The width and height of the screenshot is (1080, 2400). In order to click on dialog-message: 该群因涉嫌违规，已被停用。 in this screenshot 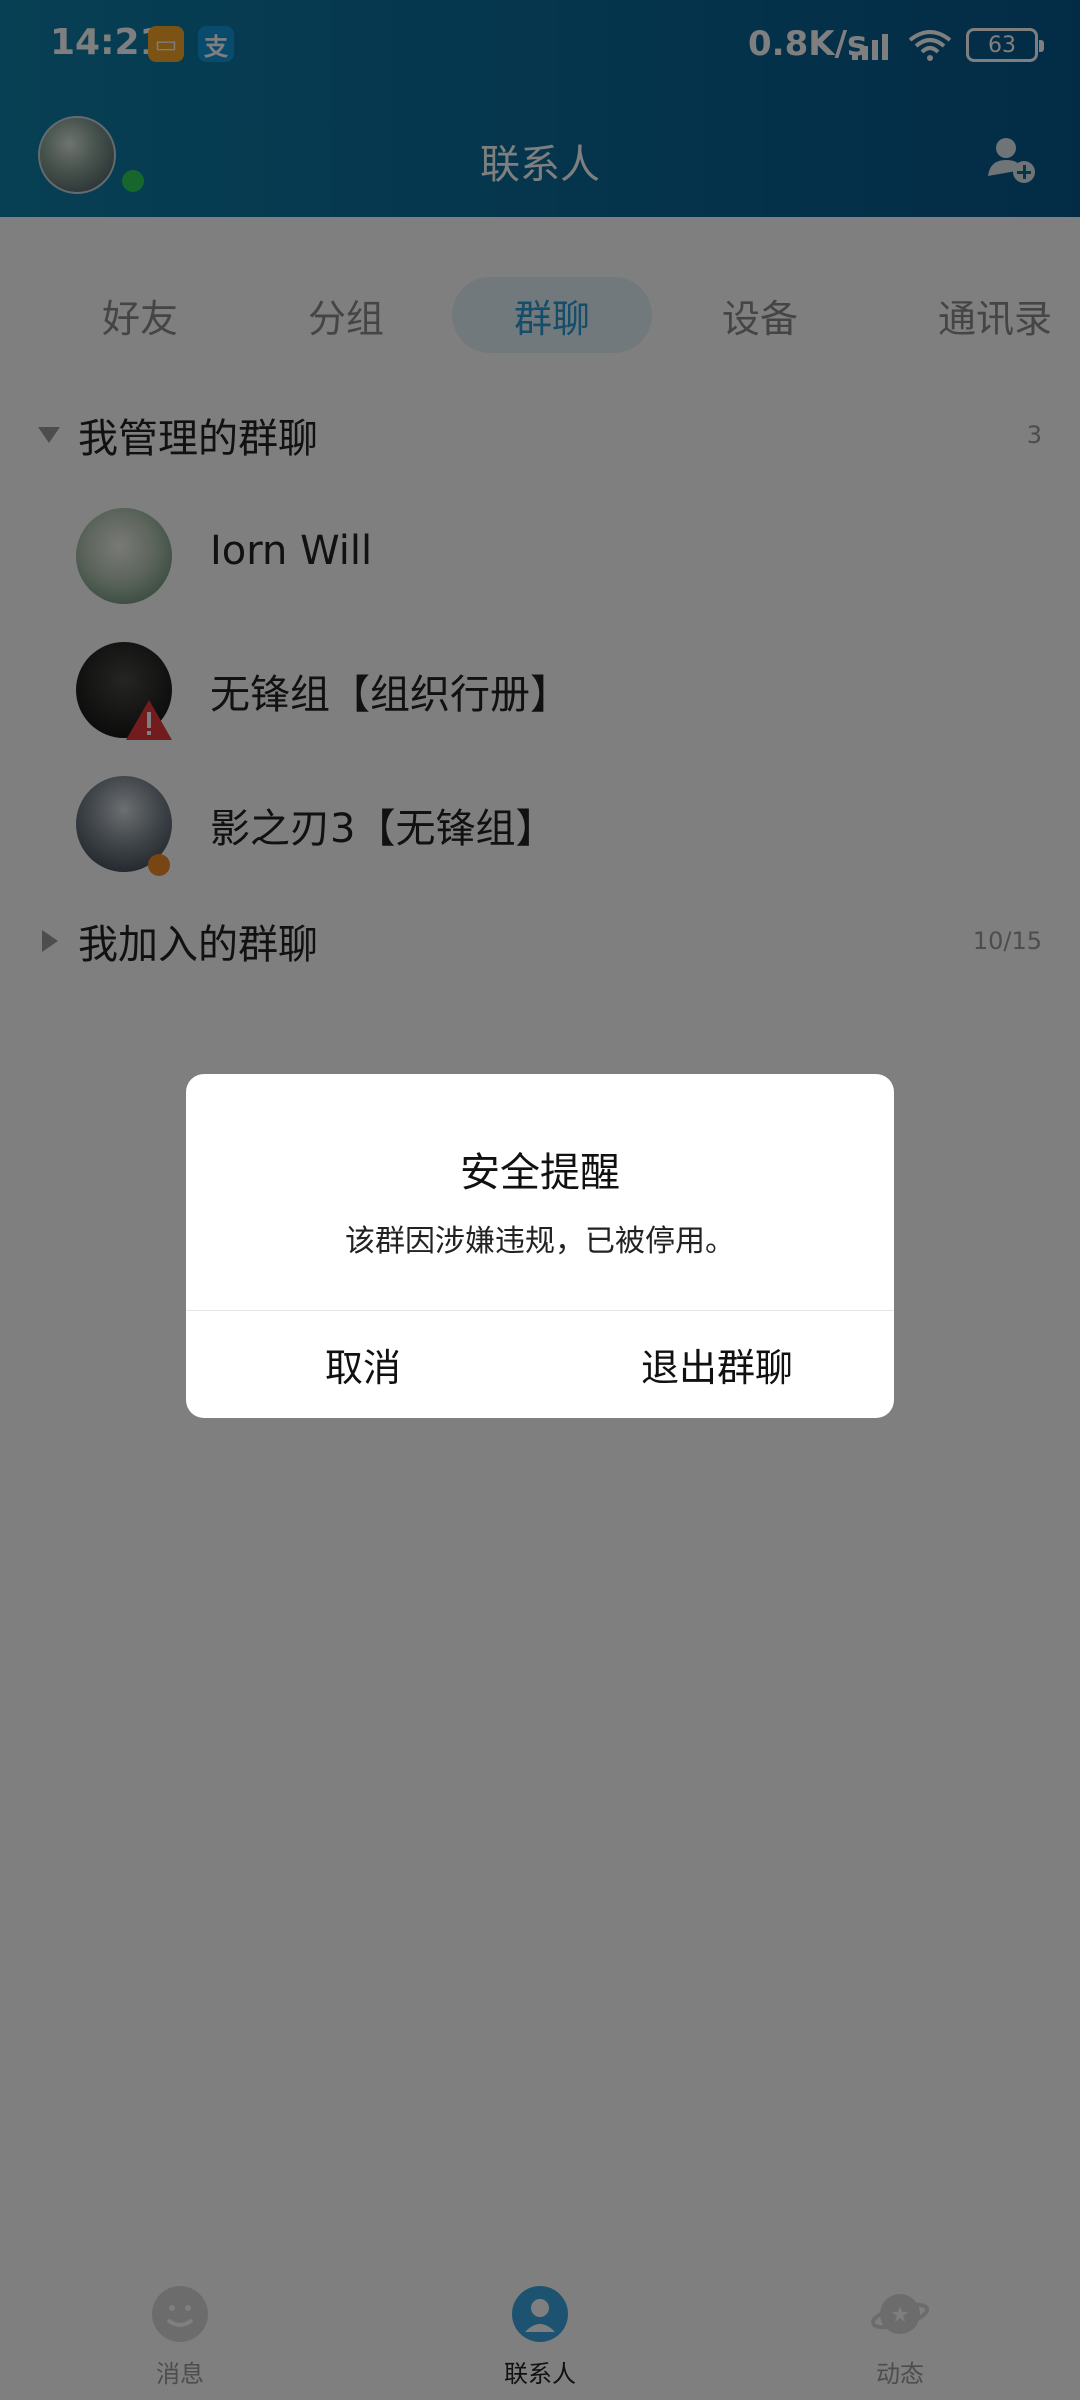, I will do `click(540, 1241)`.